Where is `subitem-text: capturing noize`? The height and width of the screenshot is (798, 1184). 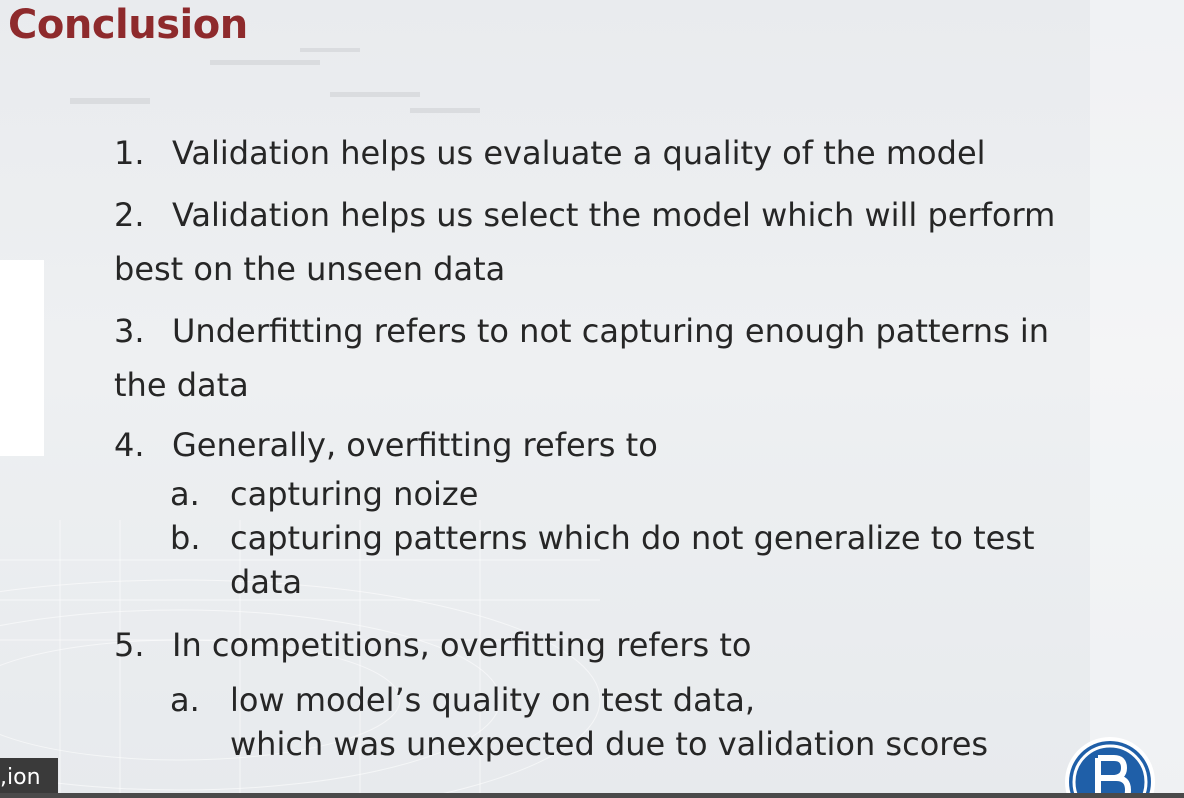
subitem-text: capturing noize is located at coordinates (354, 494).